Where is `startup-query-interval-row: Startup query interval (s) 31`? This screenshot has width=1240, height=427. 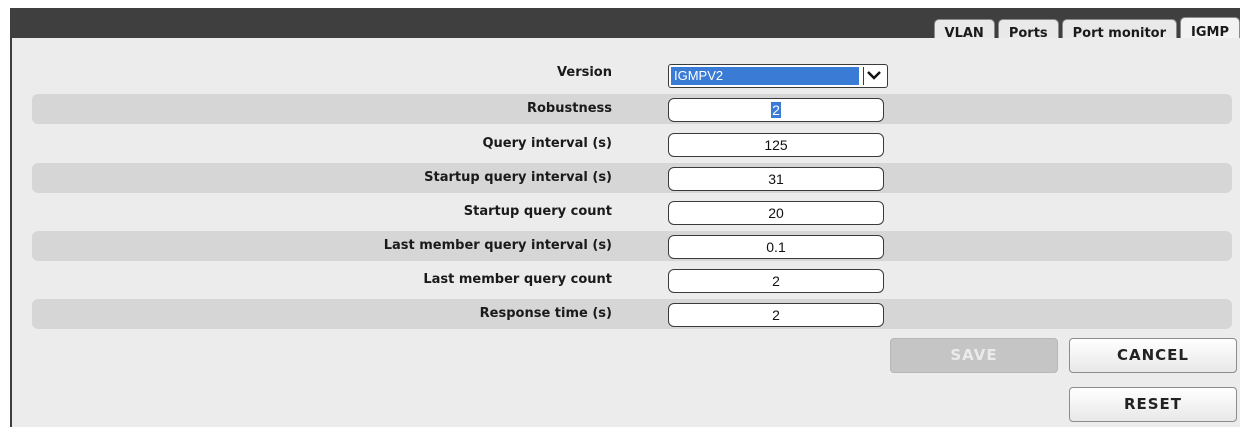
startup-query-interval-row: Startup query interval (s) 31 is located at coordinates (632, 178).